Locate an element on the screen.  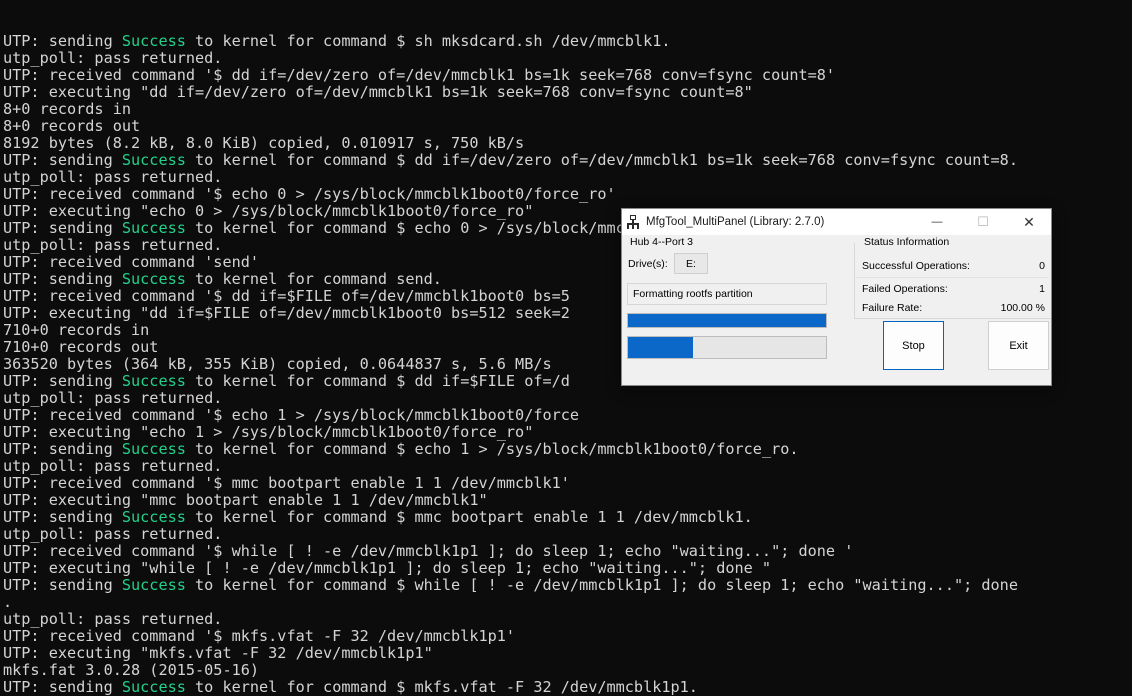
minimize-icon: — is located at coordinates (937, 222).